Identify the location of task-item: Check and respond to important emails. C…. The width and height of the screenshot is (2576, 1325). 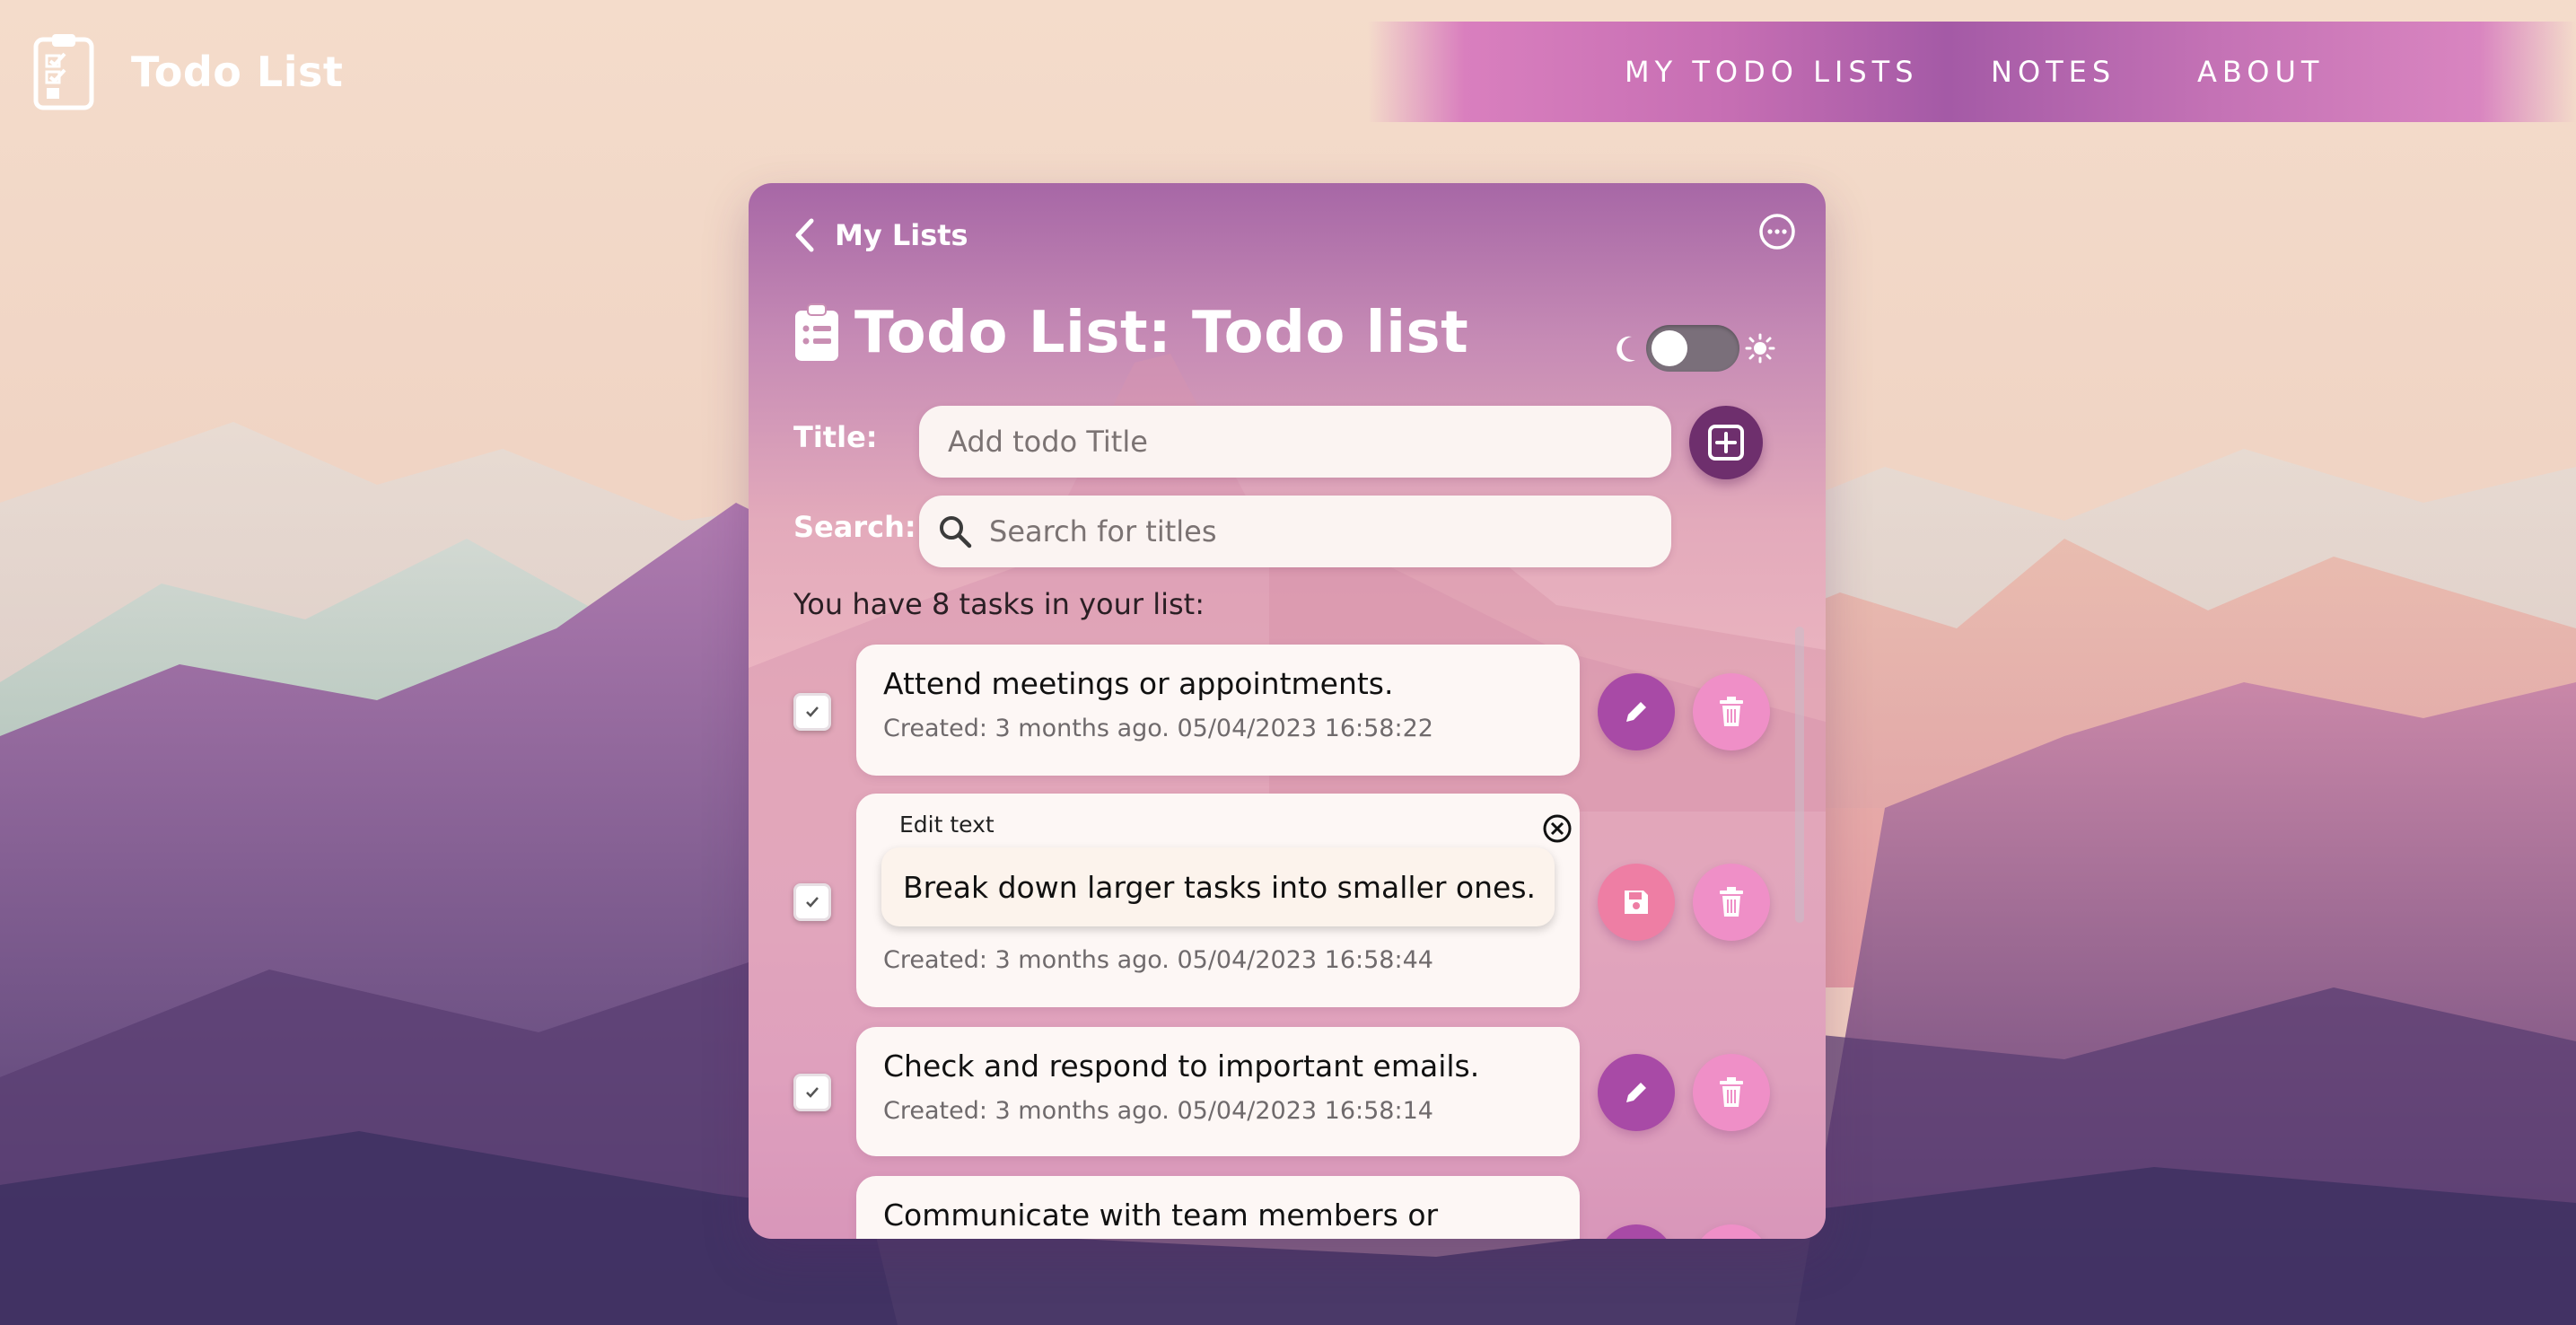
(1218, 1091).